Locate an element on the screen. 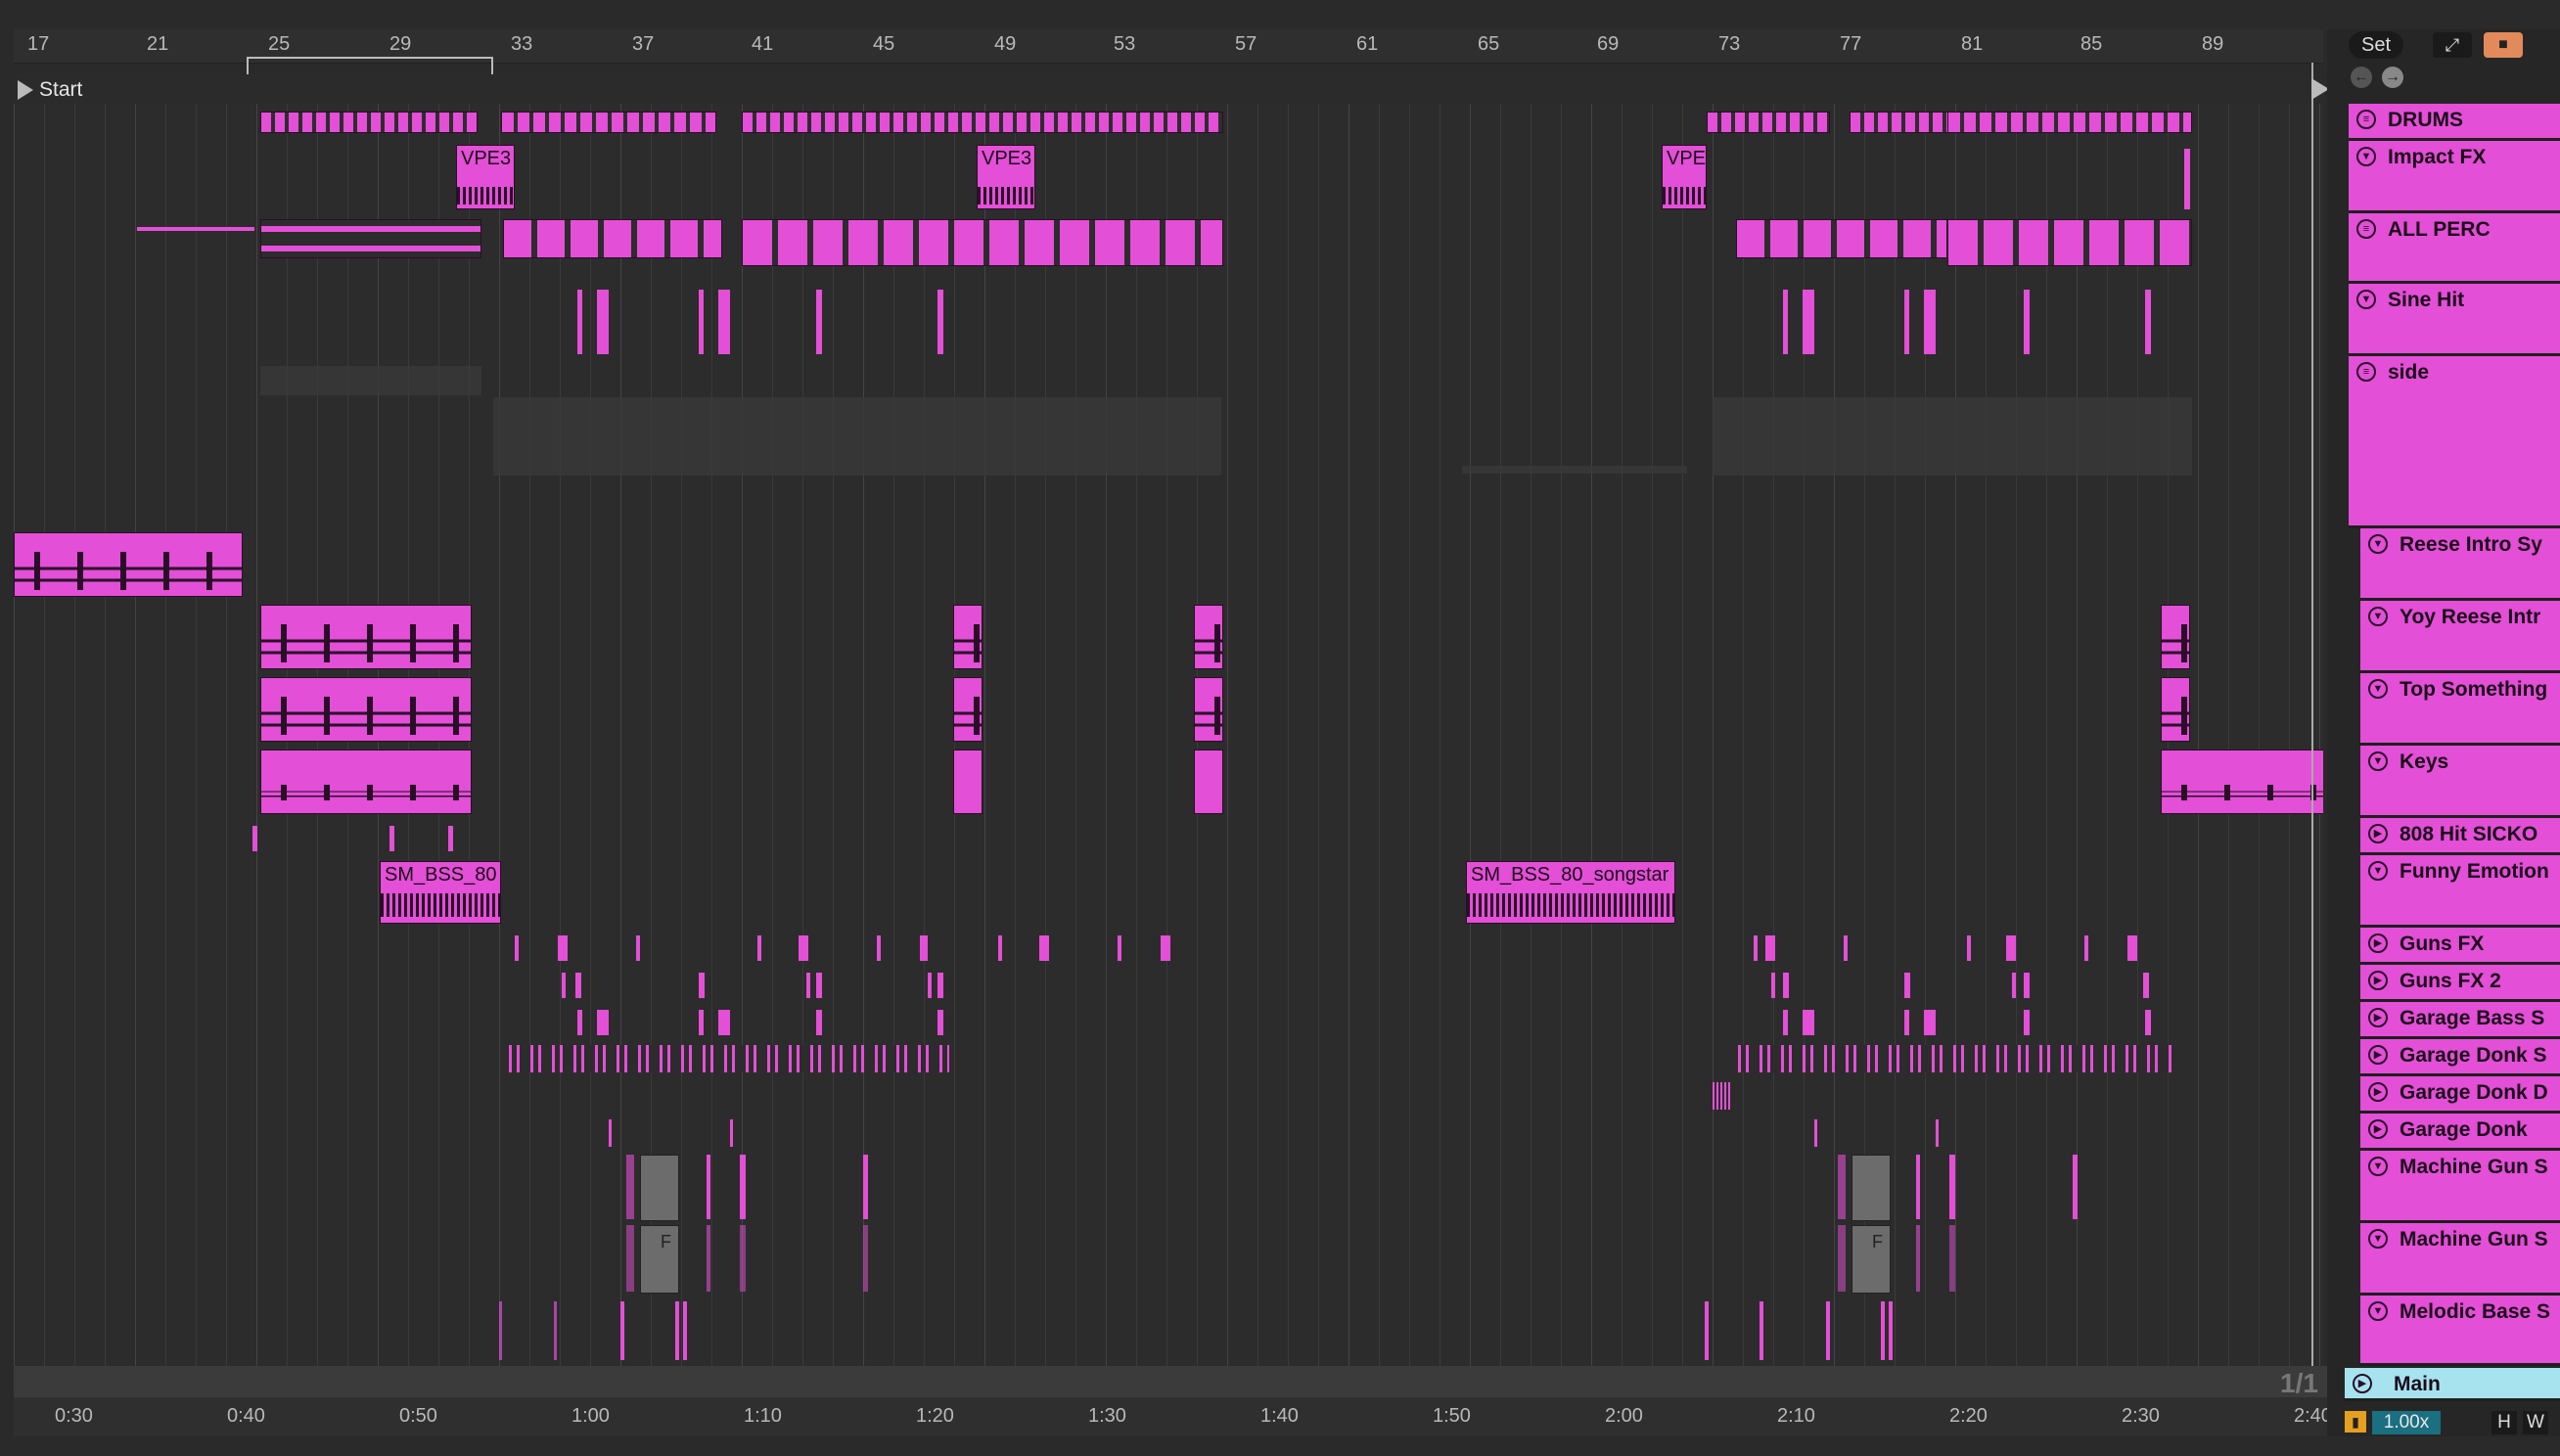 Image resolution: width=2560 pixels, height=1456 pixels. arrow-left-icon: ← is located at coordinates (2361, 77).